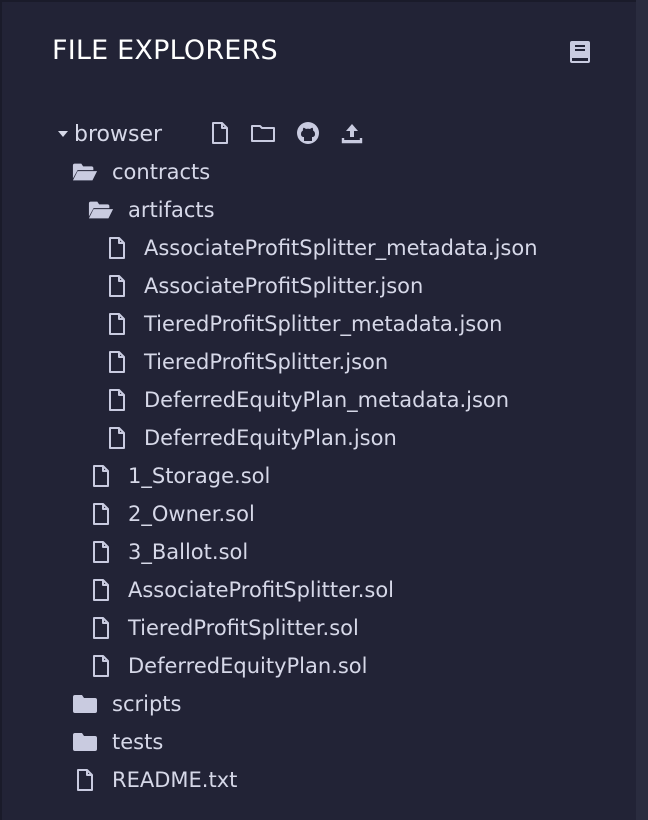 The width and height of the screenshot is (648, 820). What do you see at coordinates (191, 514) in the screenshot?
I see `tree-item-label: 2_Owner.sol` at bounding box center [191, 514].